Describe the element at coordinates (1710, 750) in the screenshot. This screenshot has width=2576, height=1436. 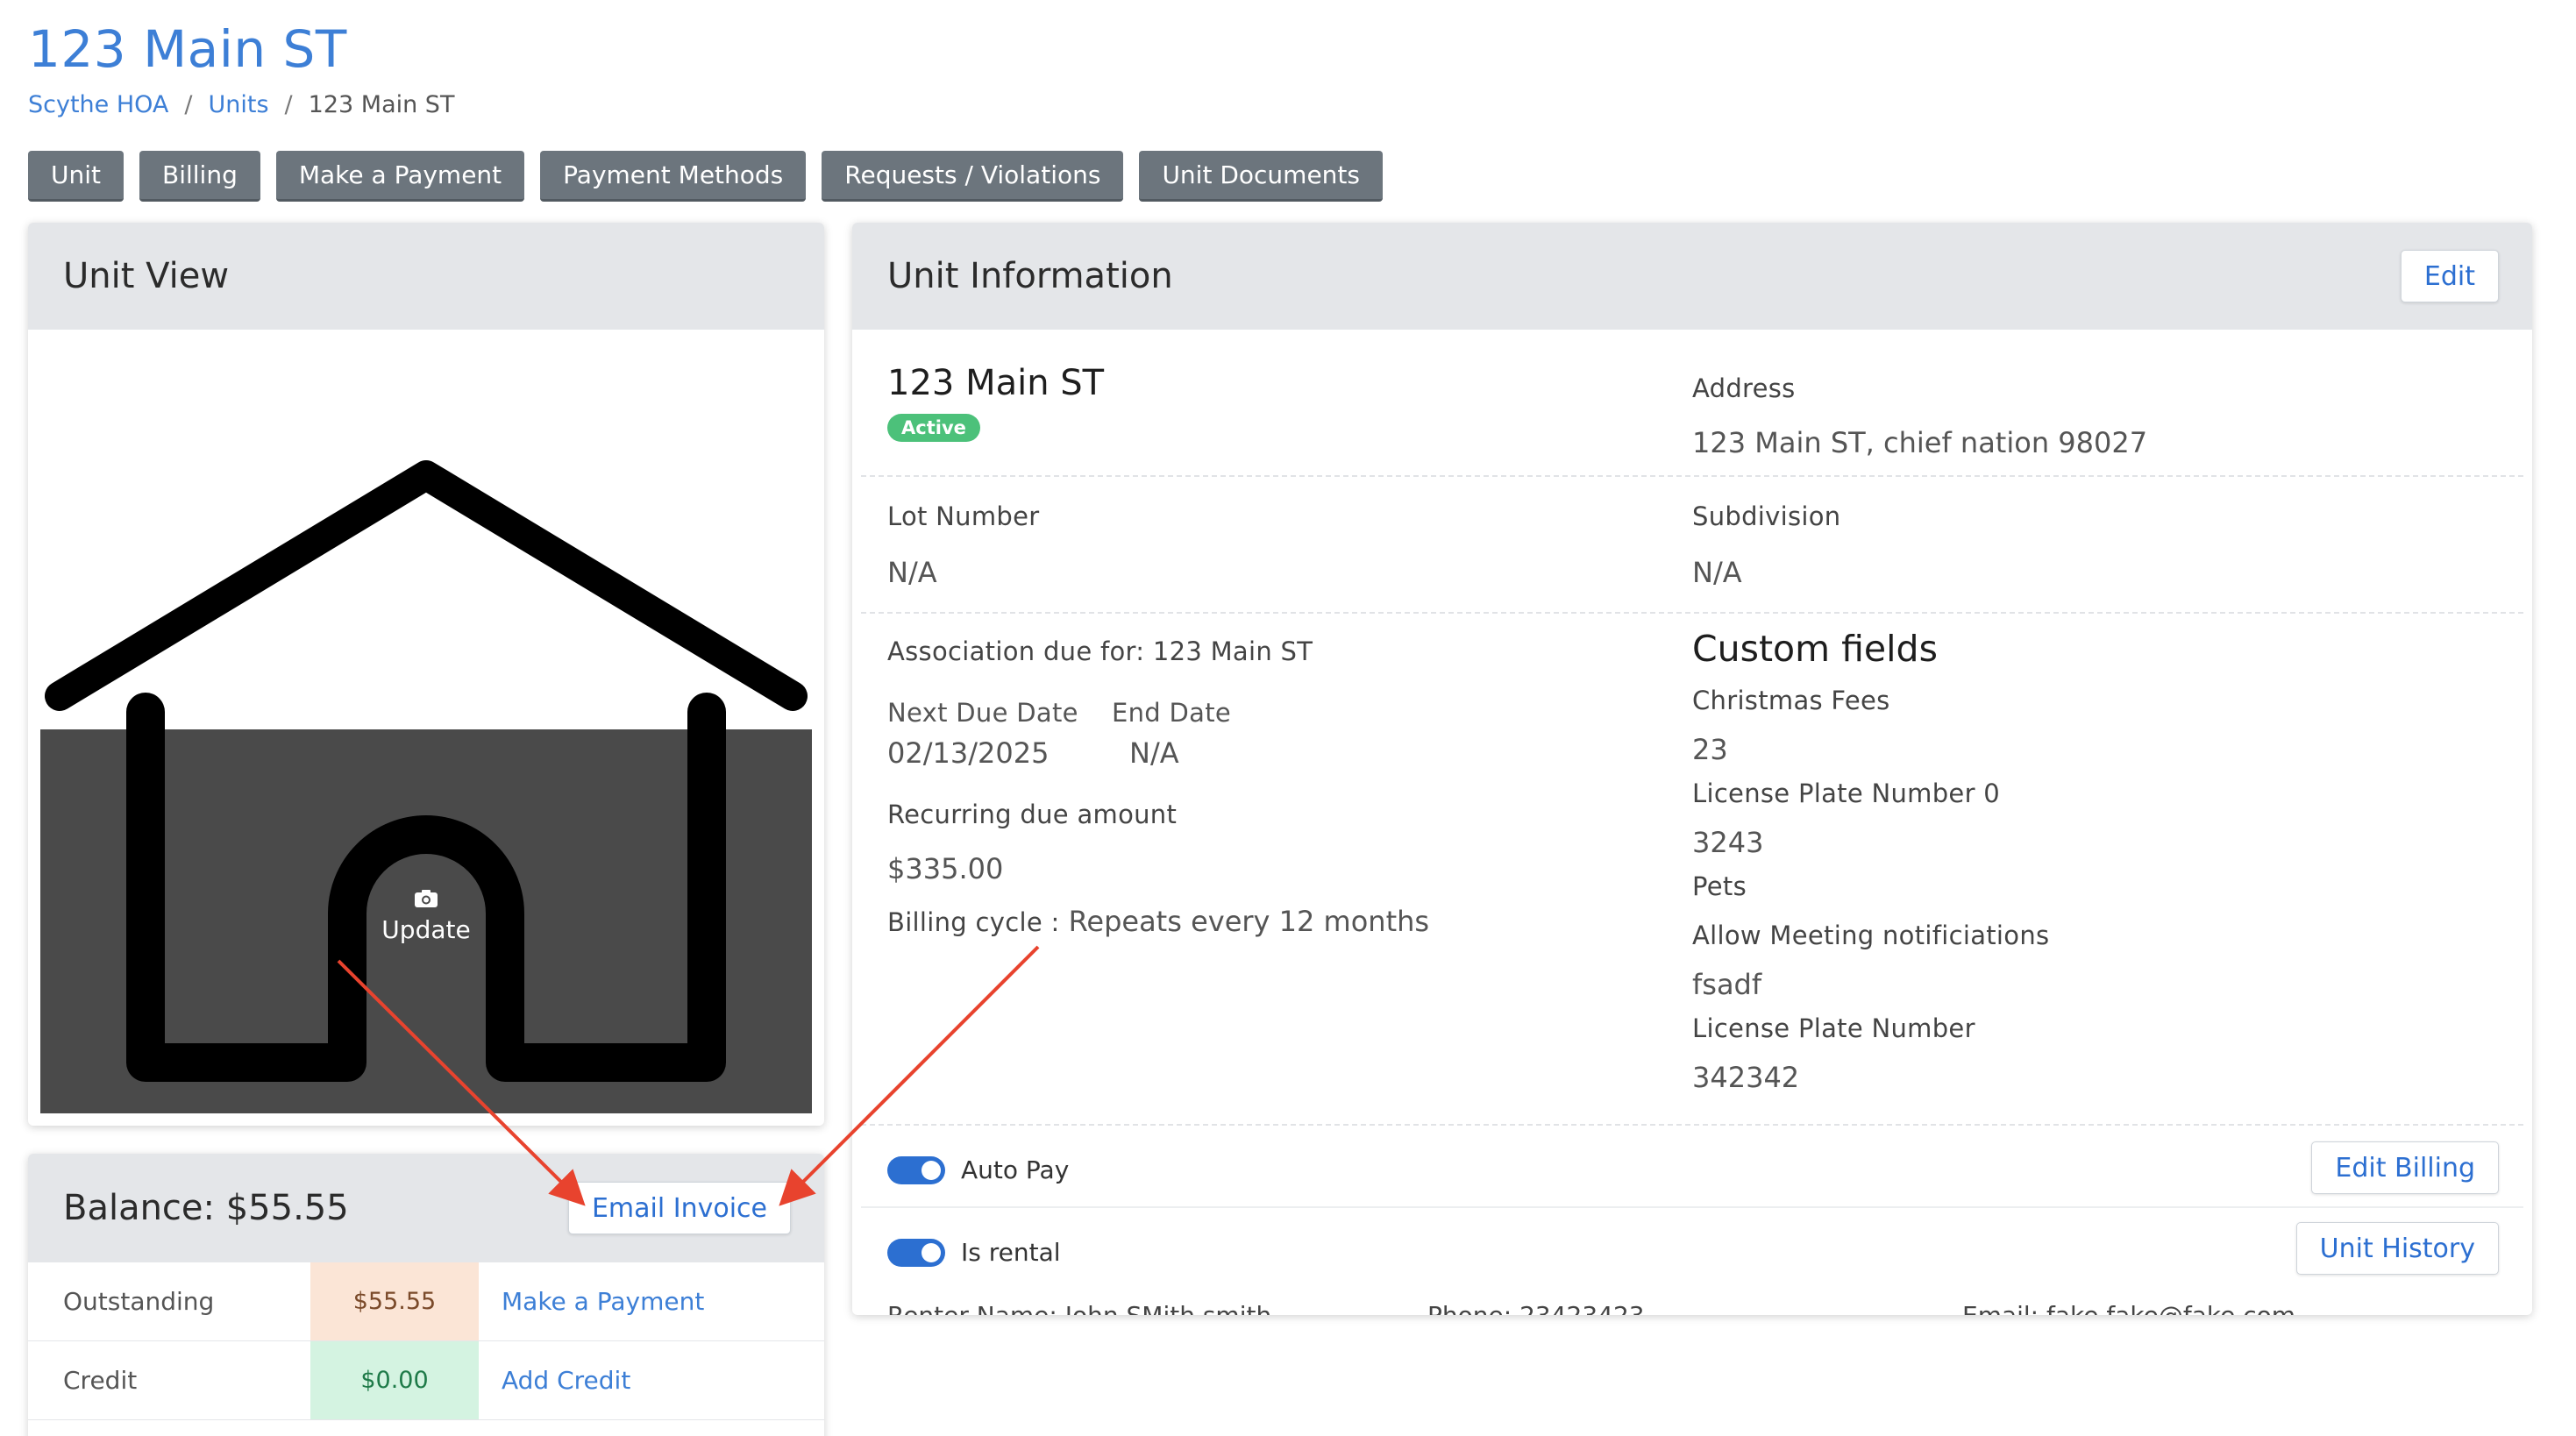
I see `custom-field-value: 23` at that location.